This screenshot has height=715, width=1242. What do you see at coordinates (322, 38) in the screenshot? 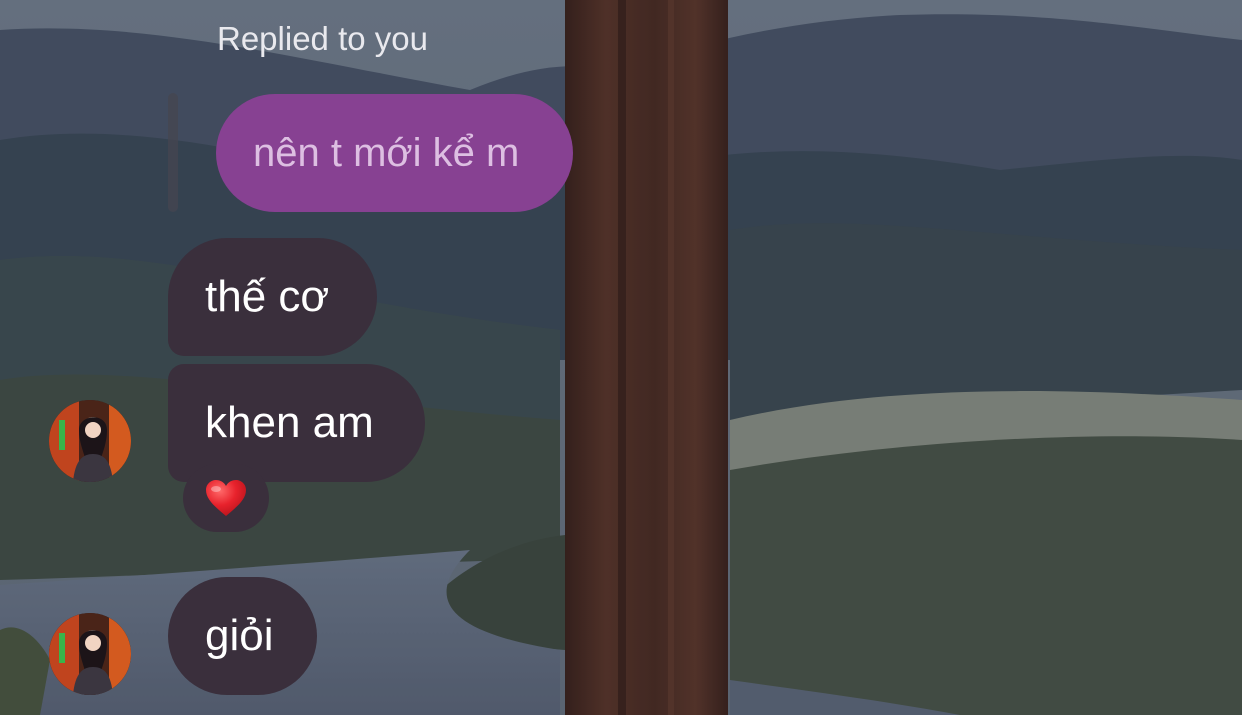
I see `replied-to-you-label: Replied to you` at bounding box center [322, 38].